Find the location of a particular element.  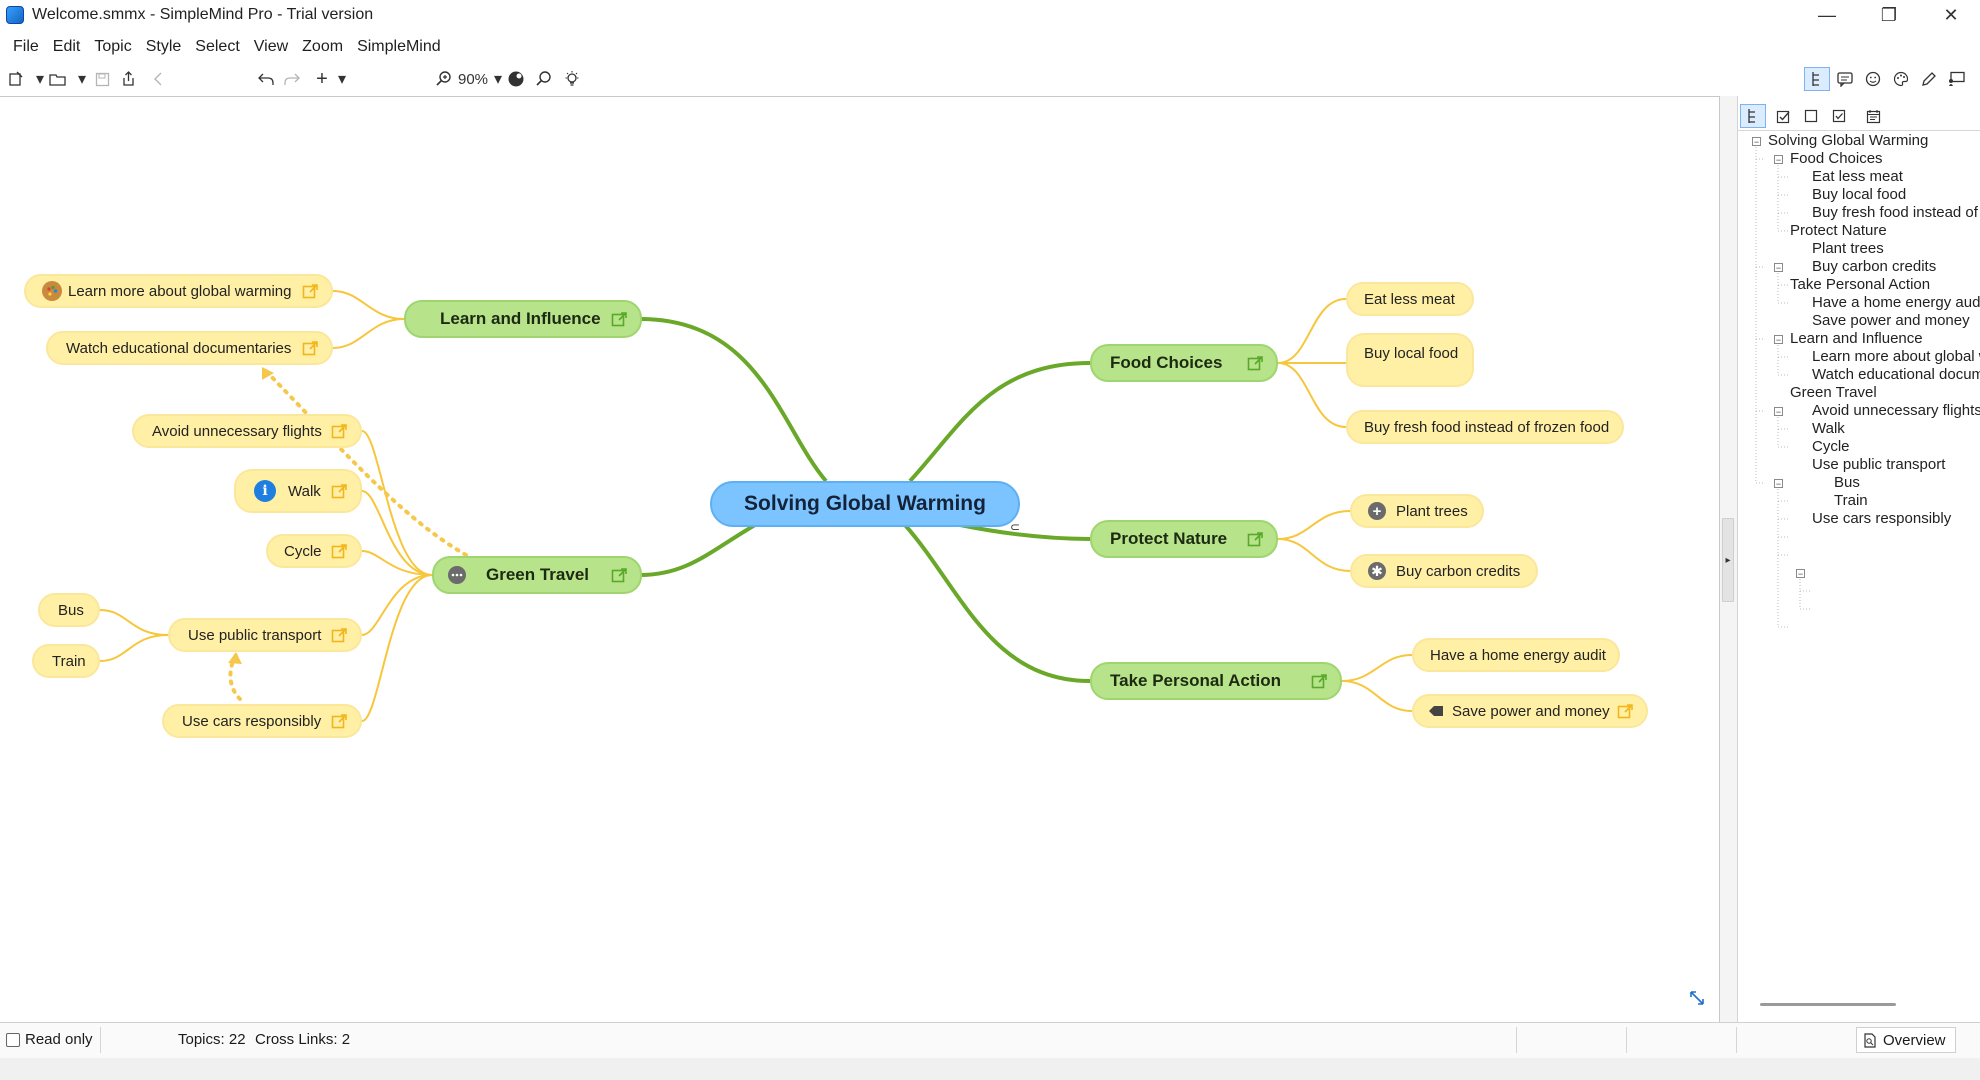

new-document-icon is located at coordinates (16, 79).